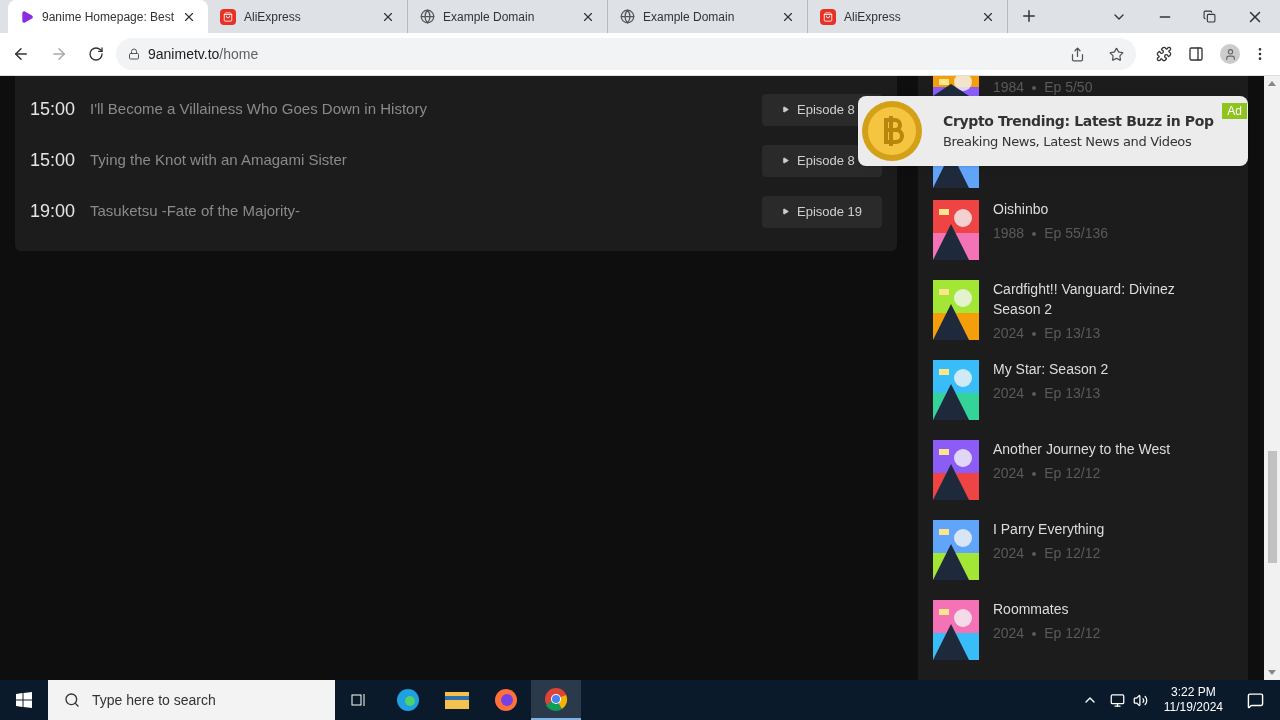 This screenshot has width=1280, height=720. What do you see at coordinates (1076, 233) in the screenshot?
I see `episode-count: Ep 55/136` at bounding box center [1076, 233].